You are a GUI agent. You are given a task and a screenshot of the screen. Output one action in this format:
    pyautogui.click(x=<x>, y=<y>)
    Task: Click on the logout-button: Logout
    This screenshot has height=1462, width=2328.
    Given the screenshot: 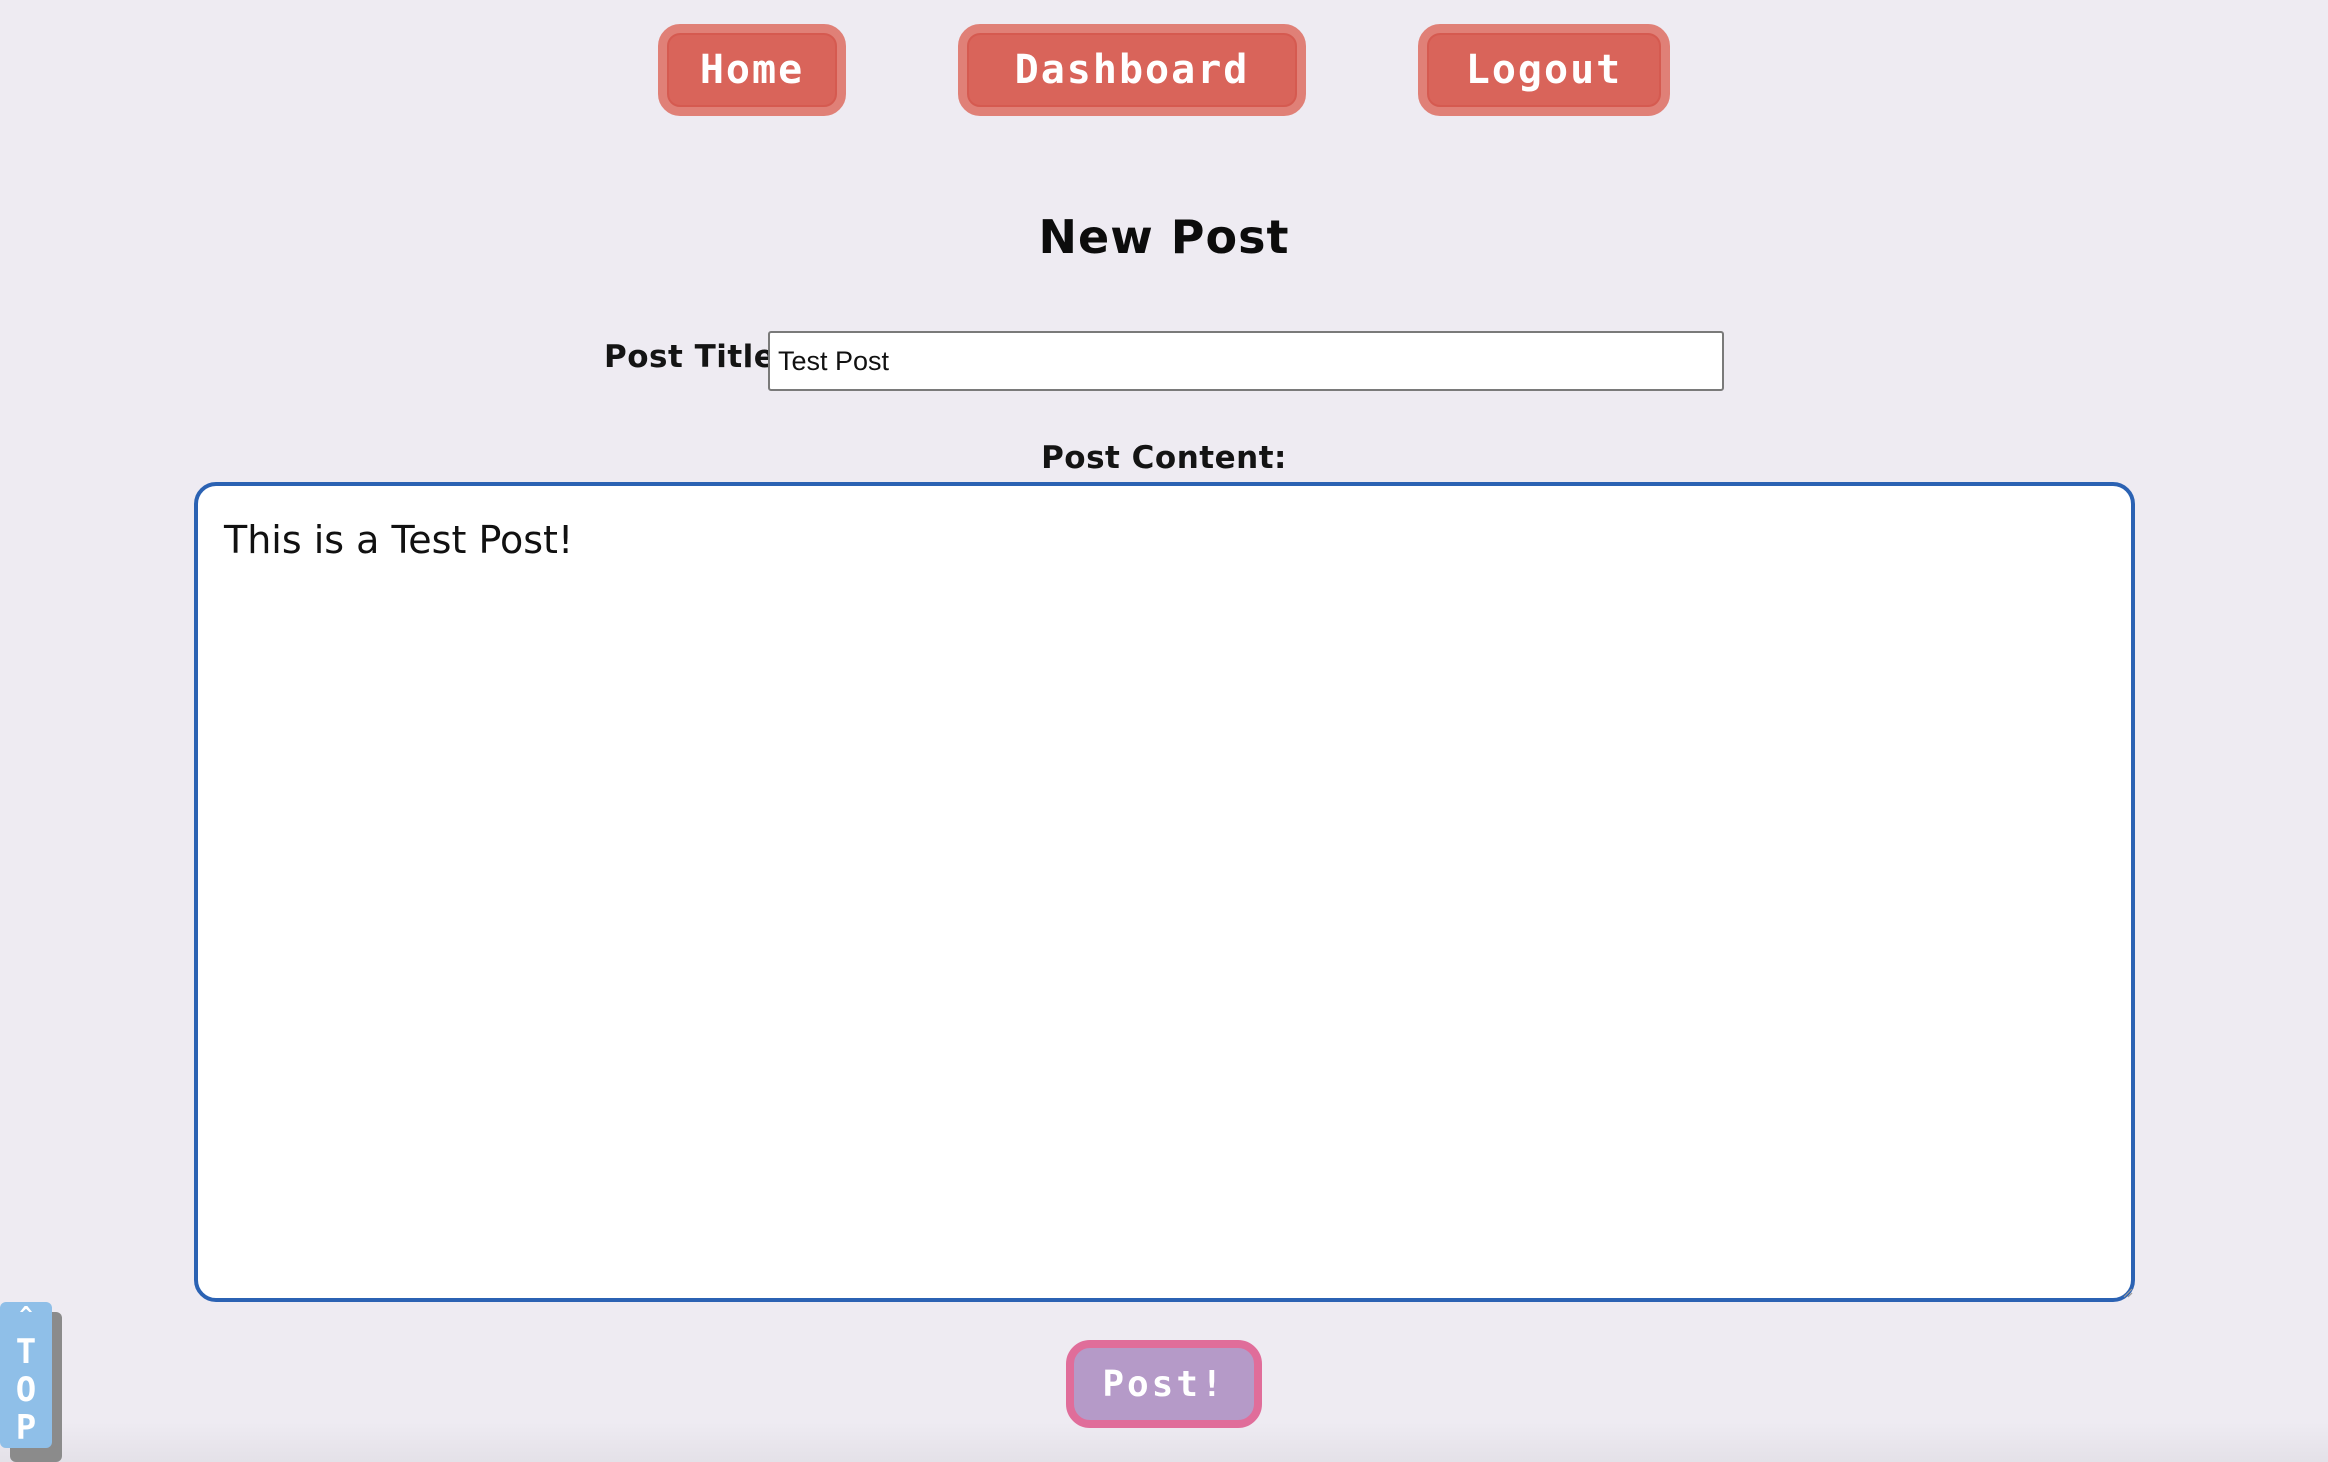 What is the action you would take?
    pyautogui.click(x=1544, y=70)
    